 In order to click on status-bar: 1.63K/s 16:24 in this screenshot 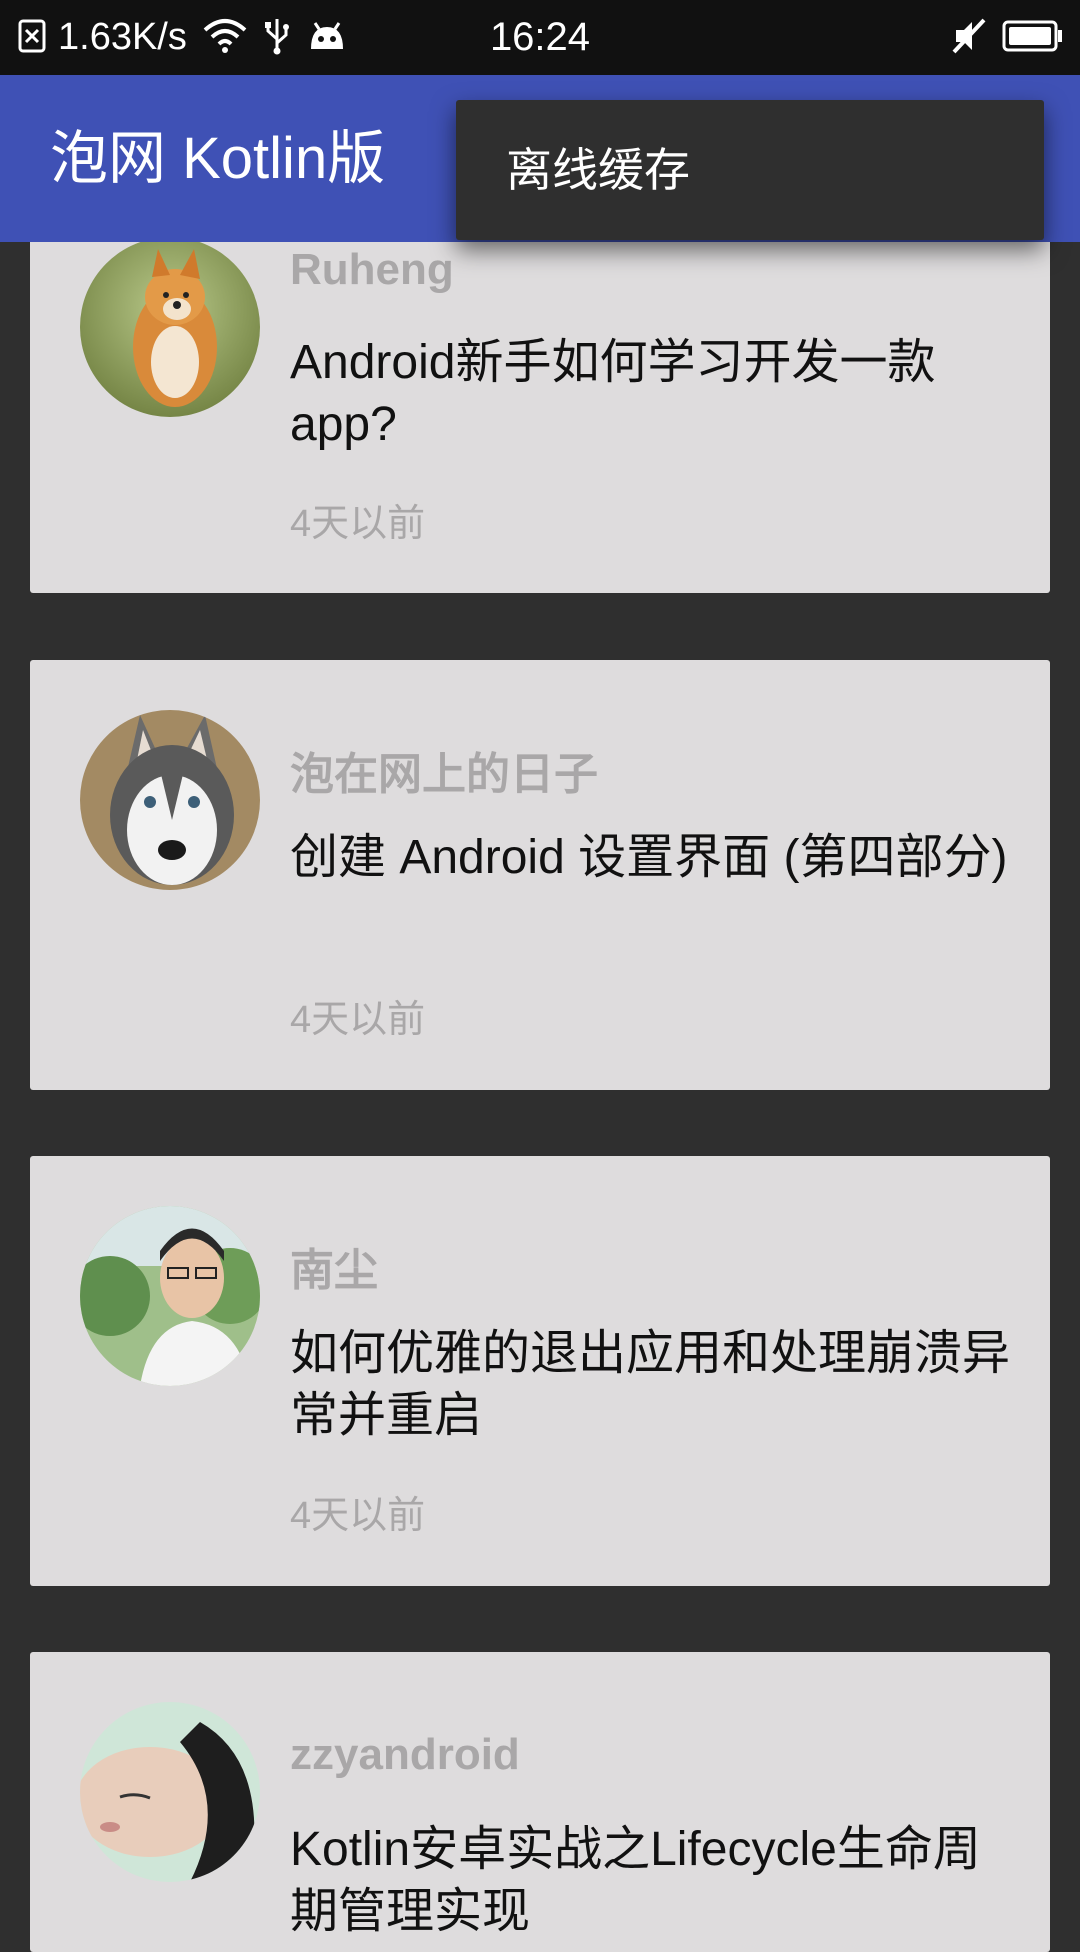, I will do `click(540, 37)`.